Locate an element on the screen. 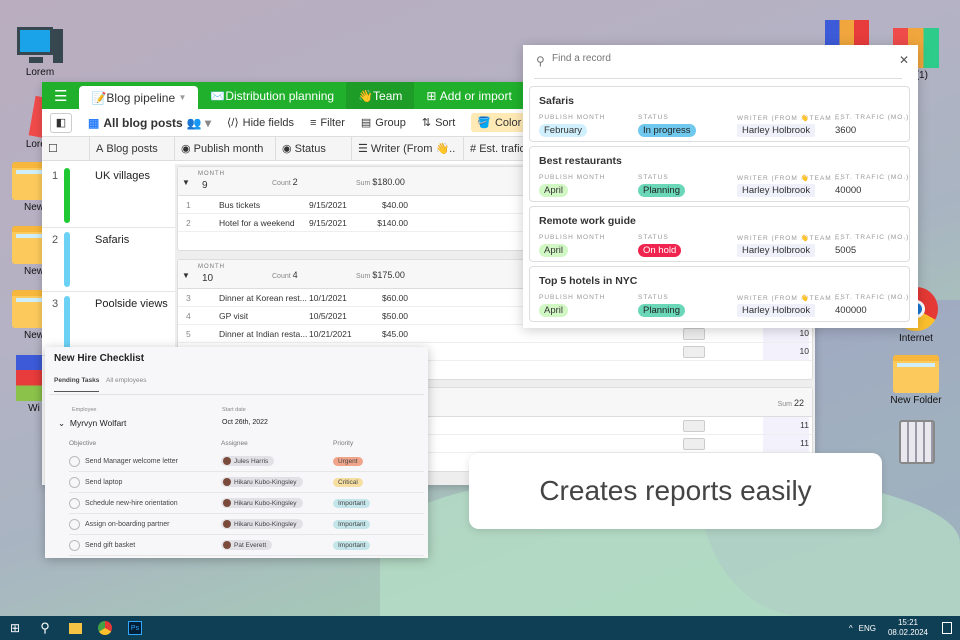  divider is located at coordinates (718, 78).